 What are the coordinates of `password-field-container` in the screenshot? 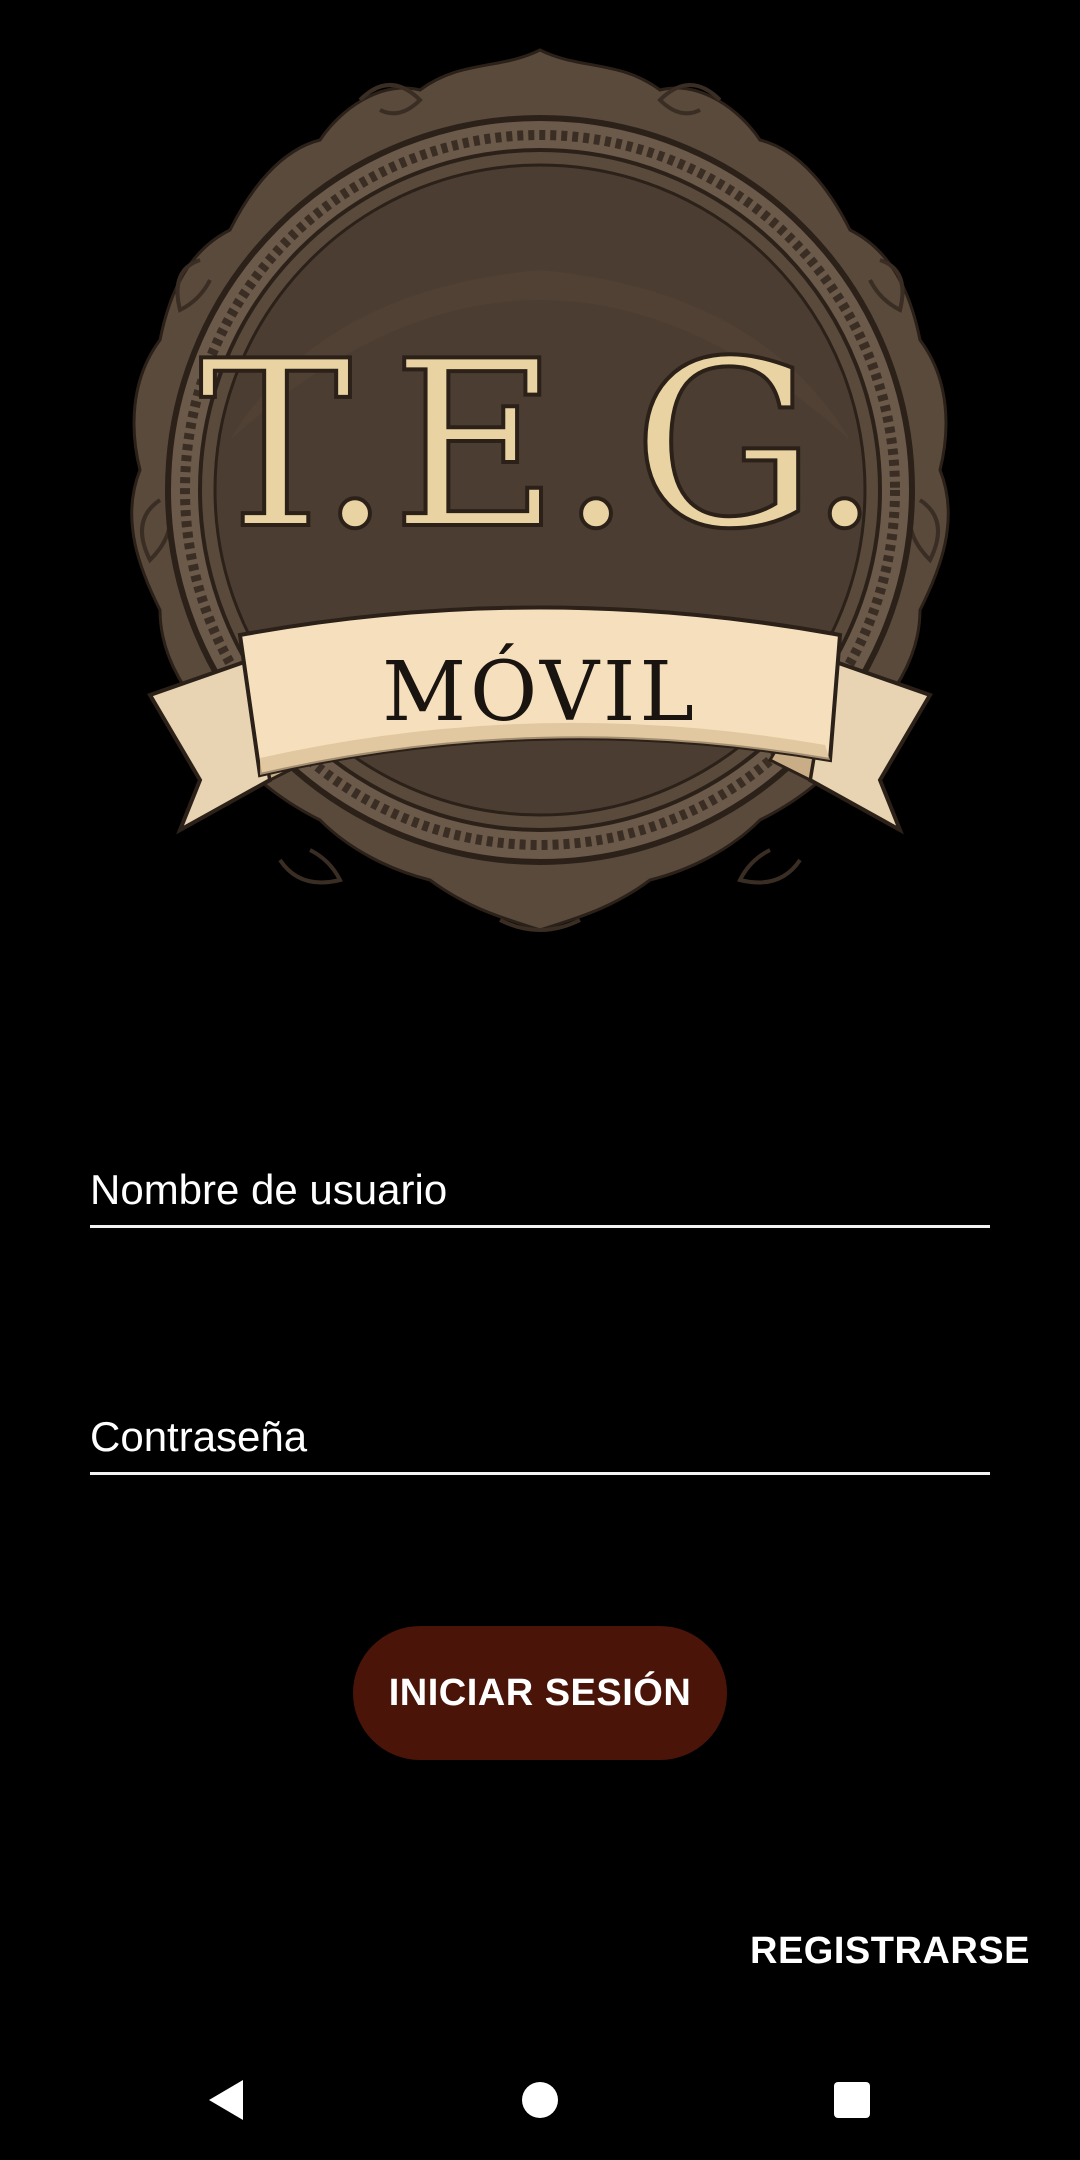 It's located at (540, 1438).